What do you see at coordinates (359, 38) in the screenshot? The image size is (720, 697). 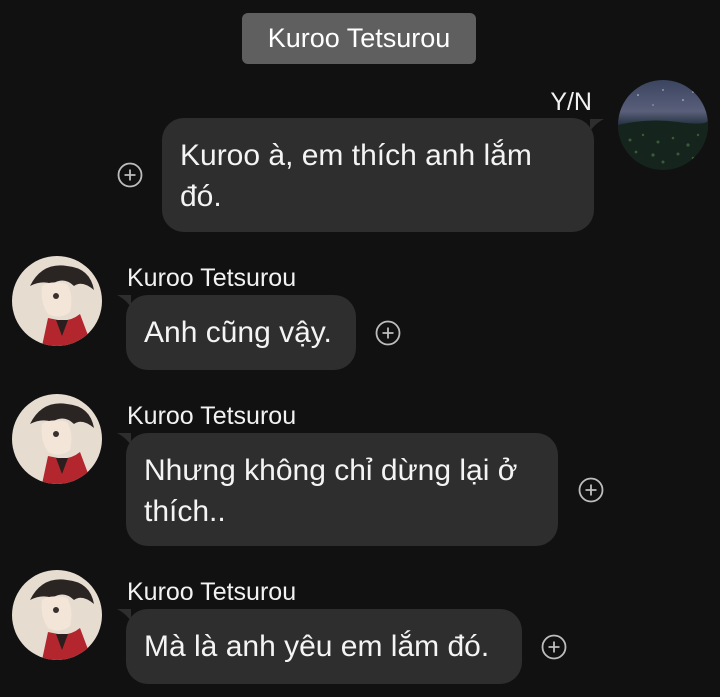 I see `chat-title: Kuroo Tetsurou` at bounding box center [359, 38].